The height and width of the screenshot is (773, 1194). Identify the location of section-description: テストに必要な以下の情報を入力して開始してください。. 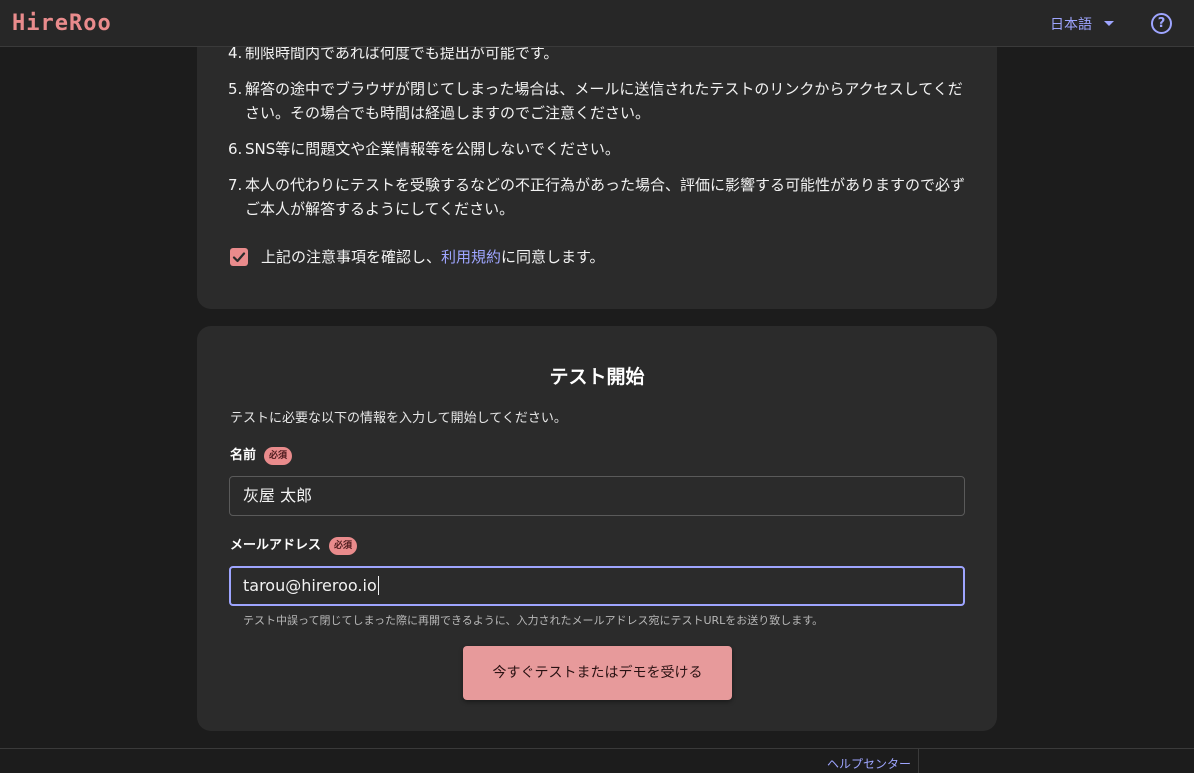
(398, 418).